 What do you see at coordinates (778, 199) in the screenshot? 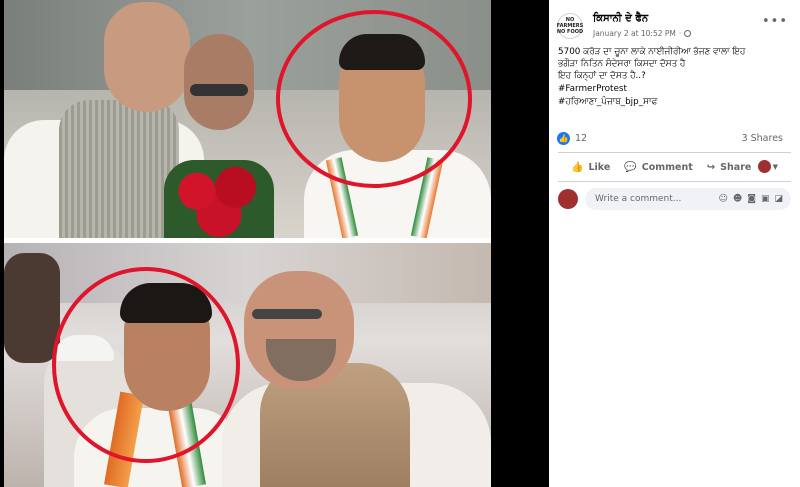
I see `sticker-icon: ◪` at bounding box center [778, 199].